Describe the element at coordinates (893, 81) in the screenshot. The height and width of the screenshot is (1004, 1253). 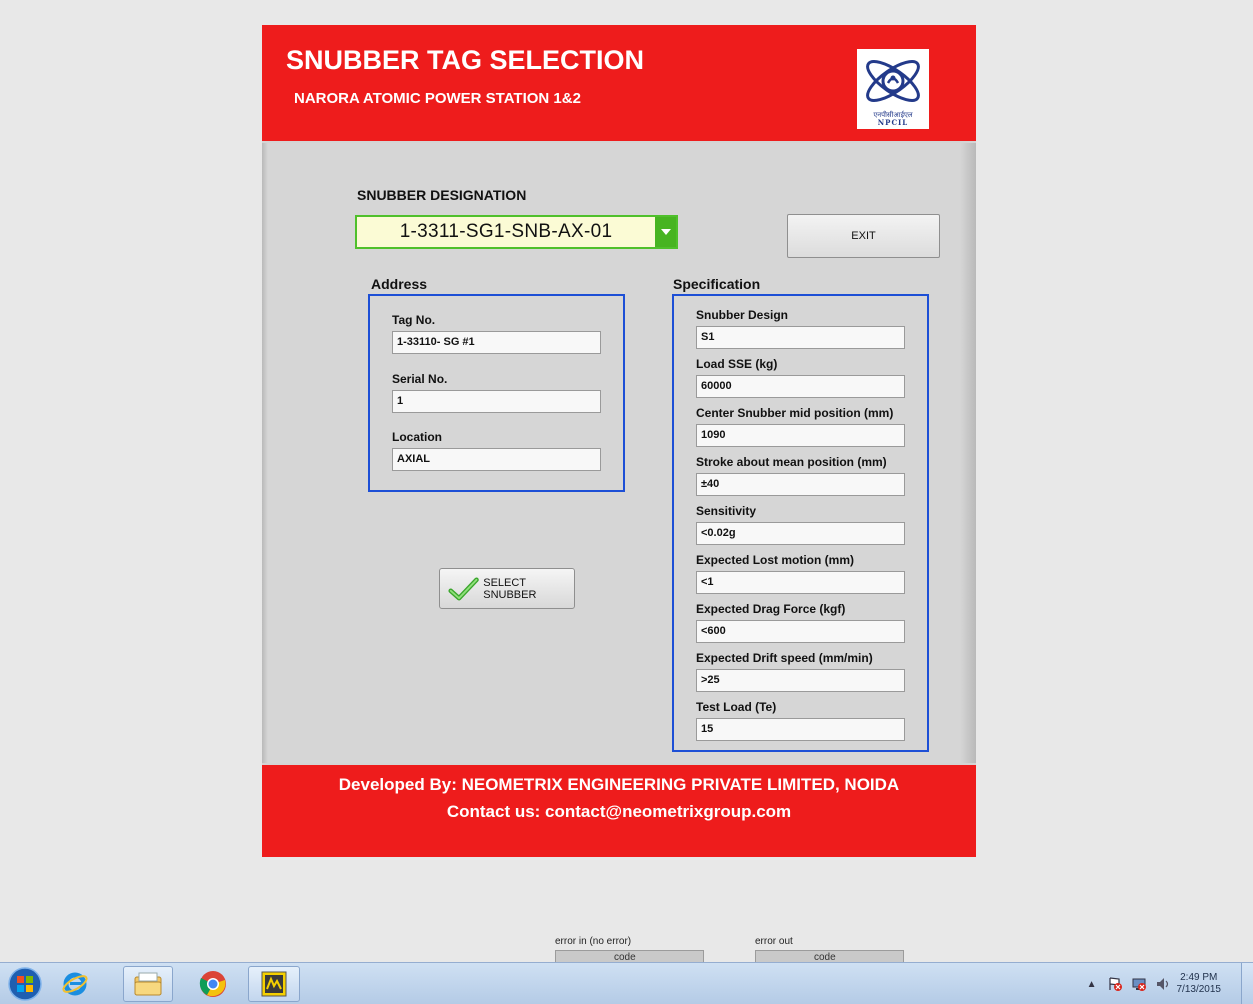
I see `atom-logo-icon` at that location.